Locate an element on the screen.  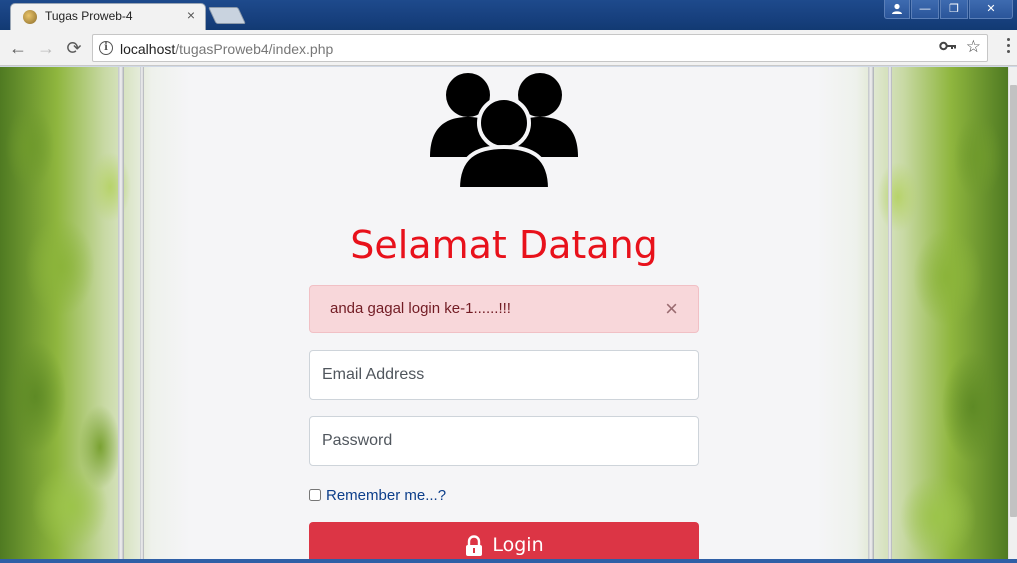
favicon-icon is located at coordinates (30, 17).